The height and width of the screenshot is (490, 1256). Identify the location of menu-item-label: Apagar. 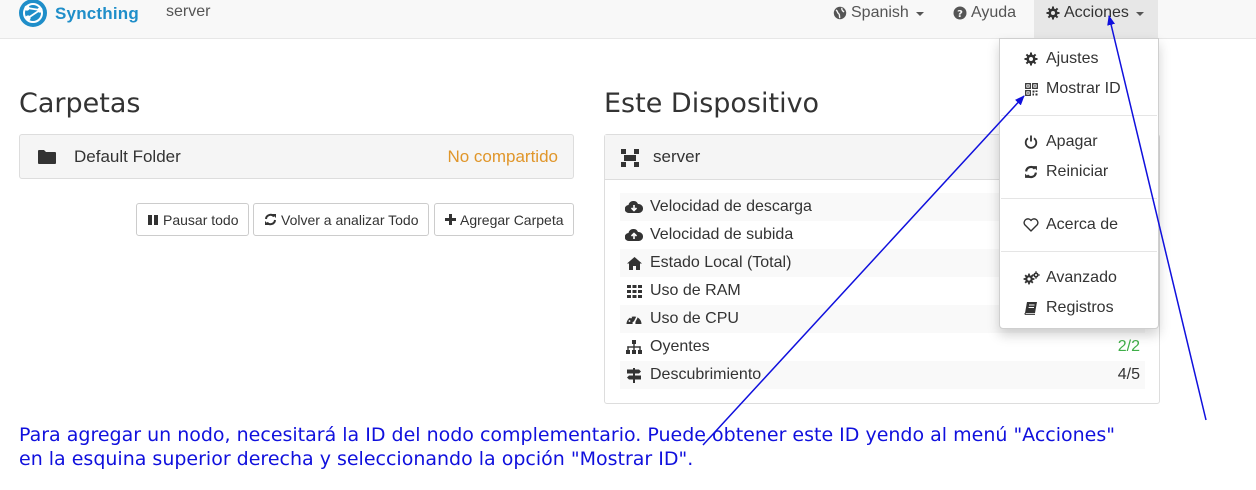
(1072, 141).